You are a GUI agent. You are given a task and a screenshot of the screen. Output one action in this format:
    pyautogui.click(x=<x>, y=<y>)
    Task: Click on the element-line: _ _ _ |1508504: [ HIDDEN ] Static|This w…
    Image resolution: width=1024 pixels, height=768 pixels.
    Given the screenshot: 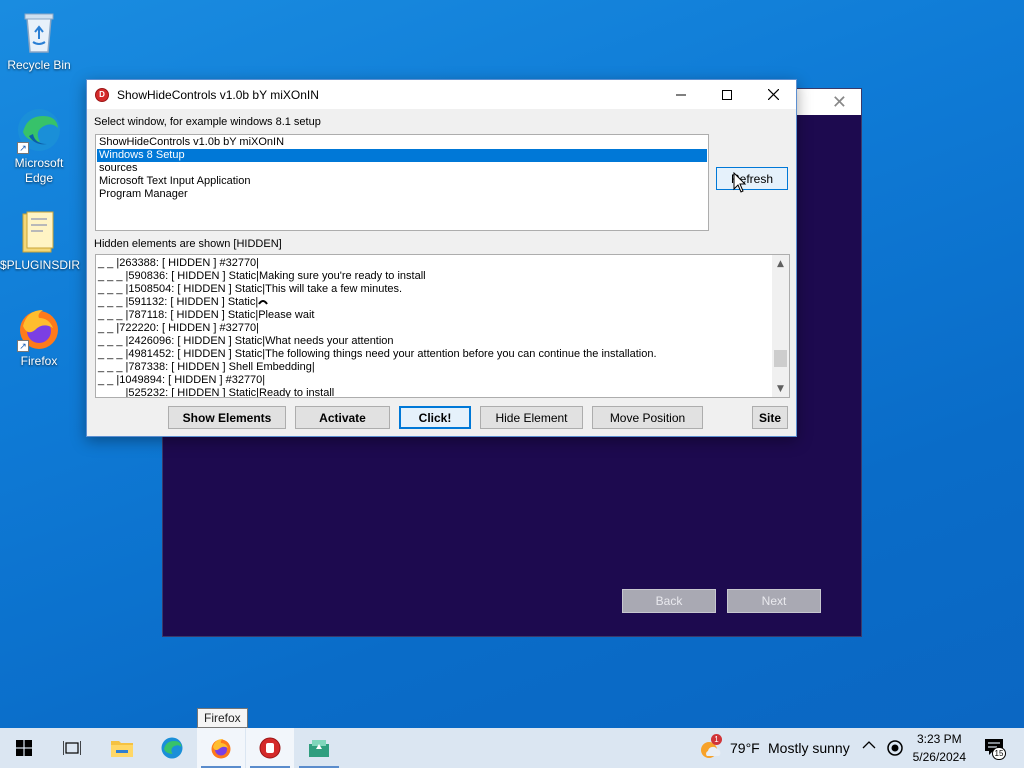 What is the action you would take?
    pyautogui.click(x=250, y=289)
    